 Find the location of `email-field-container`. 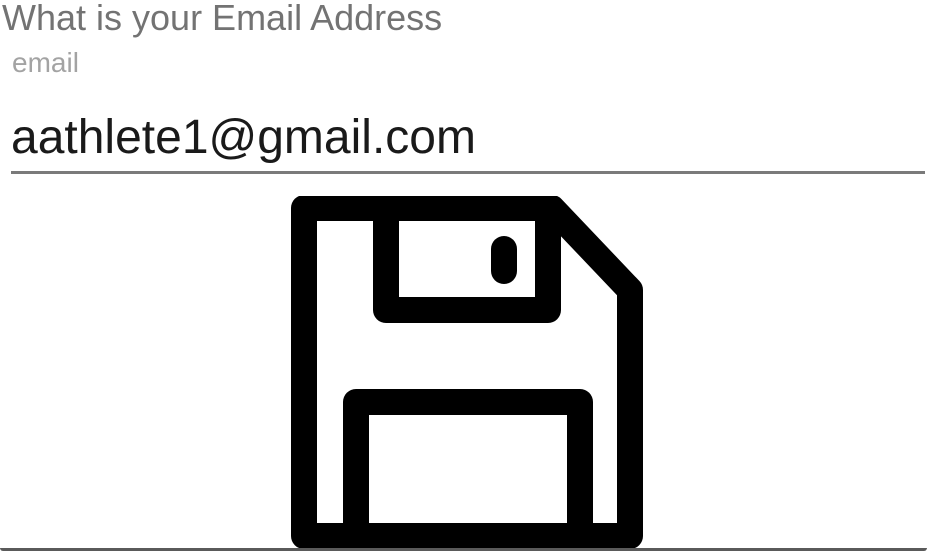

email-field-container is located at coordinates (468, 139).